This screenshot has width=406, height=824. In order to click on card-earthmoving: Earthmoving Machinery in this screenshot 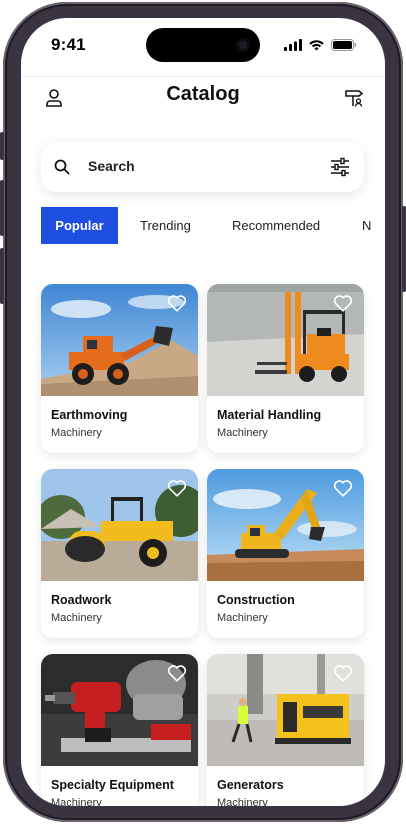, I will do `click(119, 368)`.